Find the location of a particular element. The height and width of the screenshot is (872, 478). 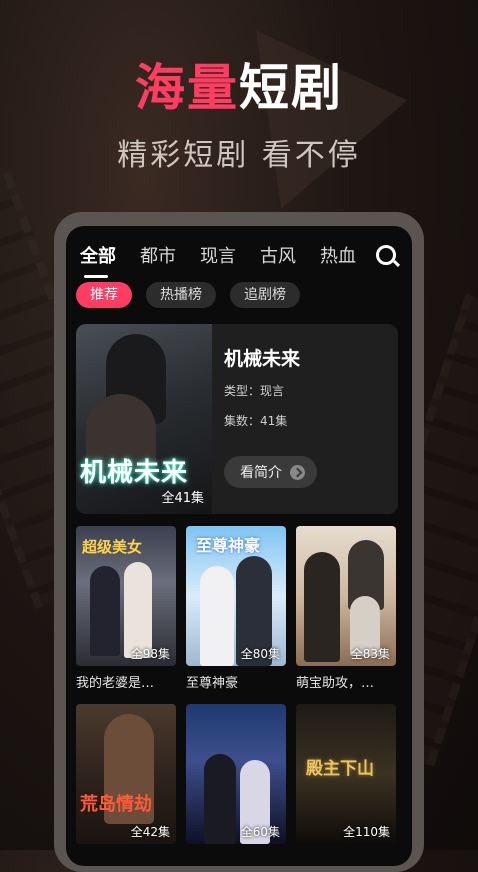

poster-title-text: 至尊神豪 is located at coordinates (228, 545).